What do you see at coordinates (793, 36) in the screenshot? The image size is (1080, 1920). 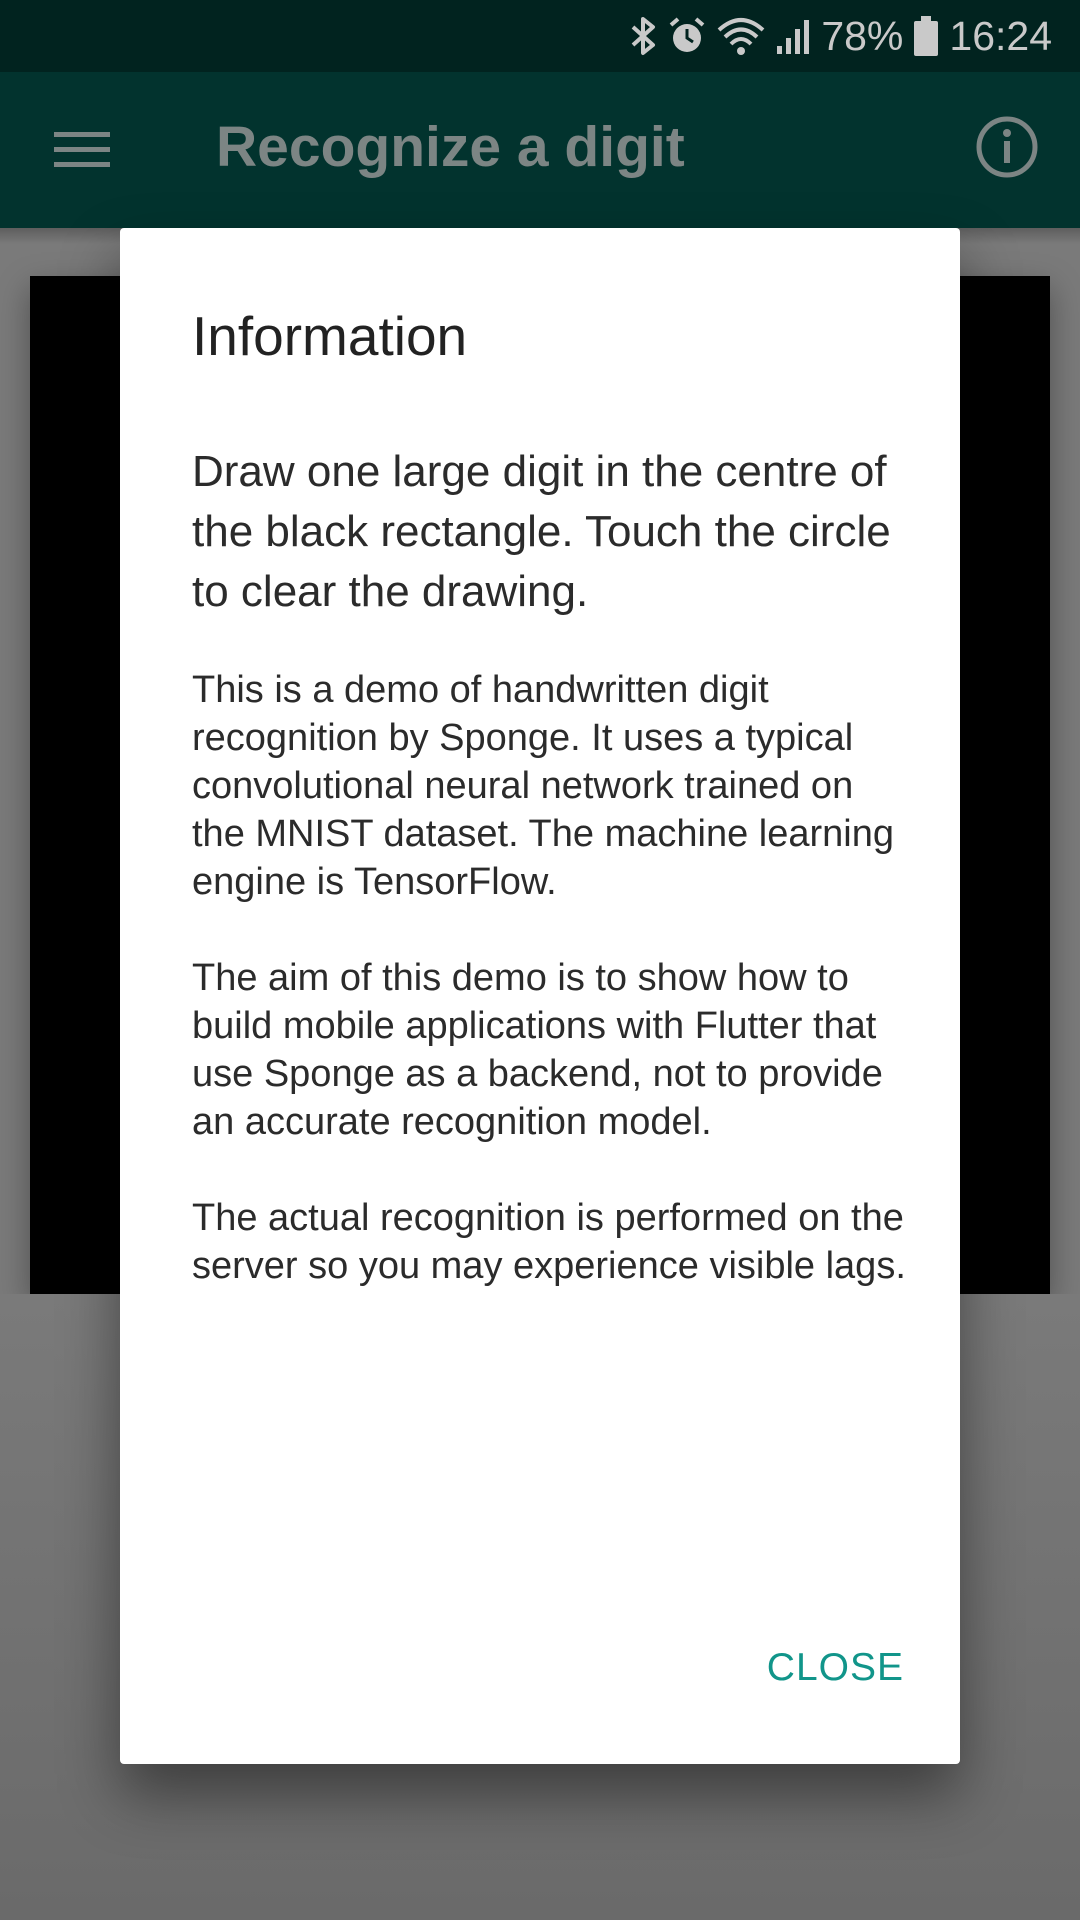 I see `signal-icon` at bounding box center [793, 36].